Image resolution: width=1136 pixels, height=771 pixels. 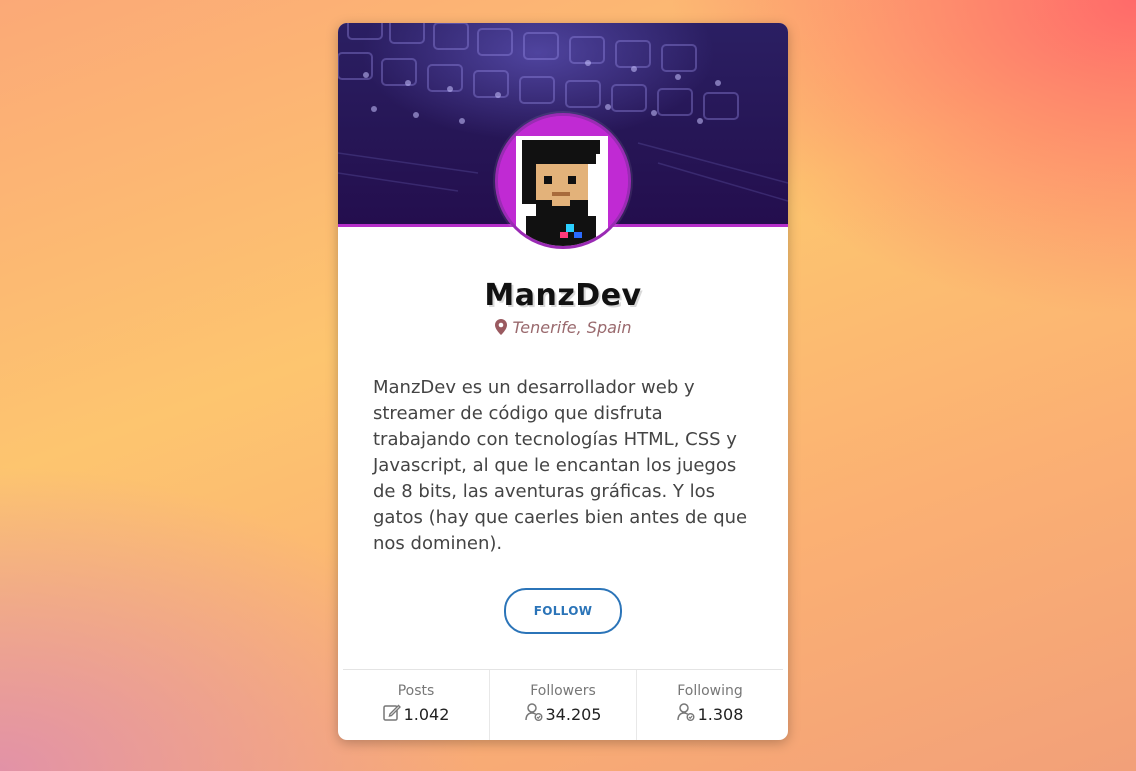 I want to click on edit-icon, so click(x=391, y=714).